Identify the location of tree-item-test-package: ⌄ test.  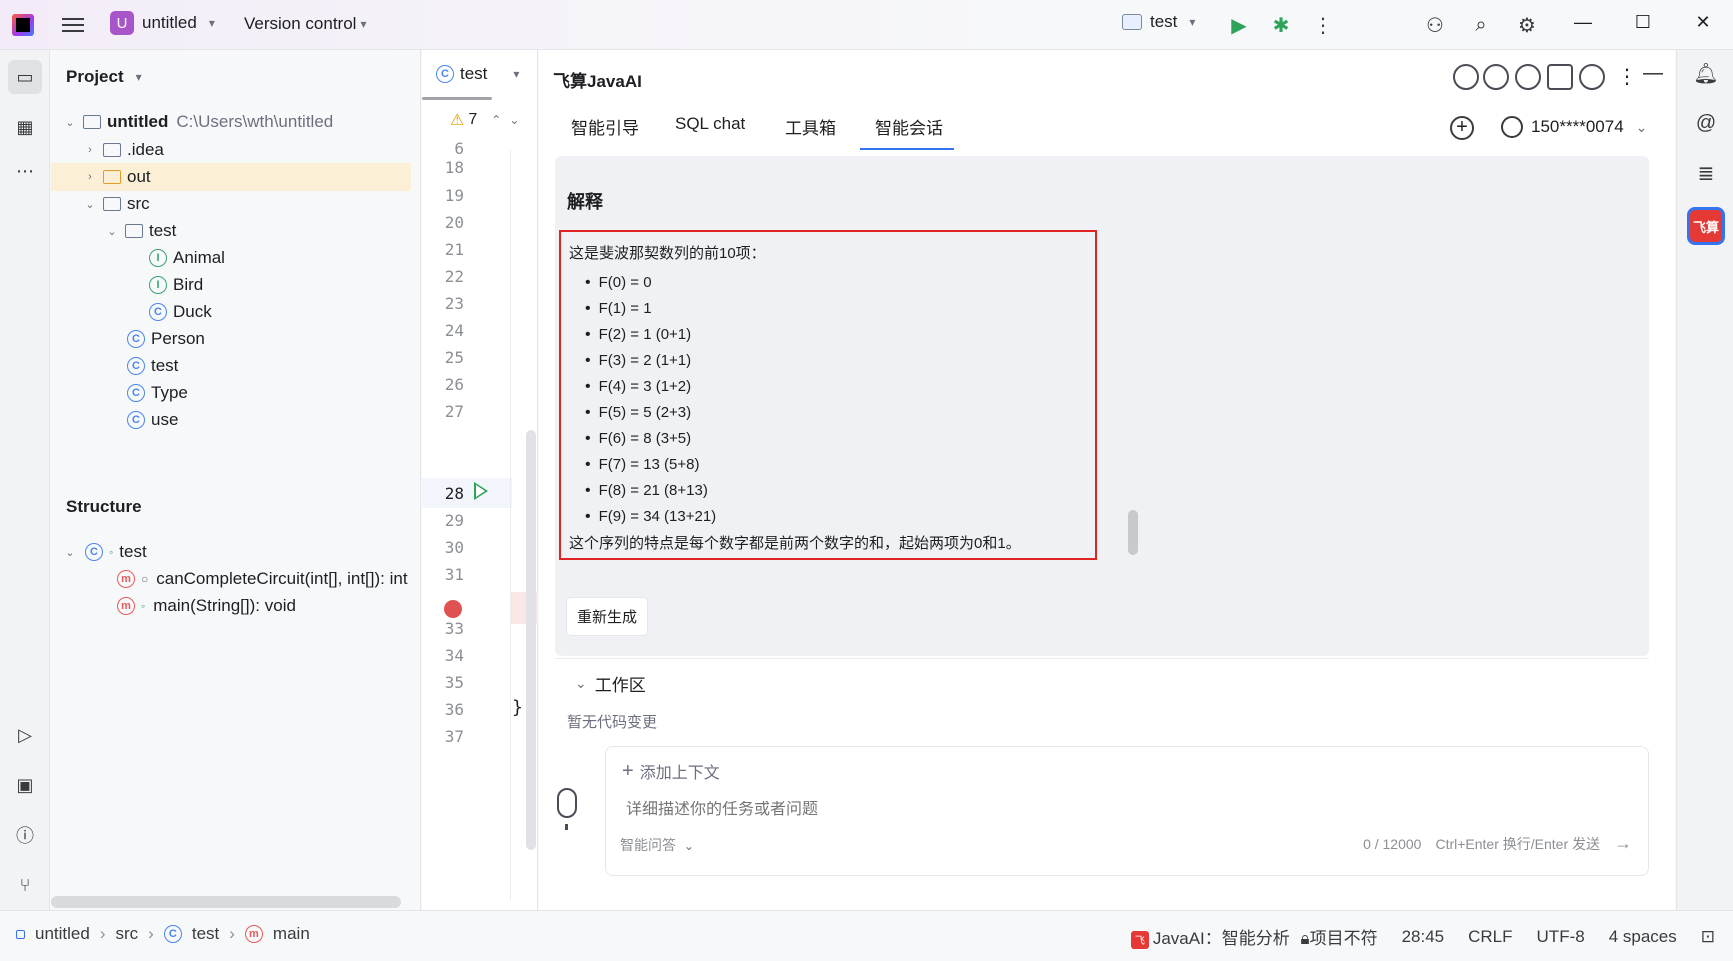
(231, 231).